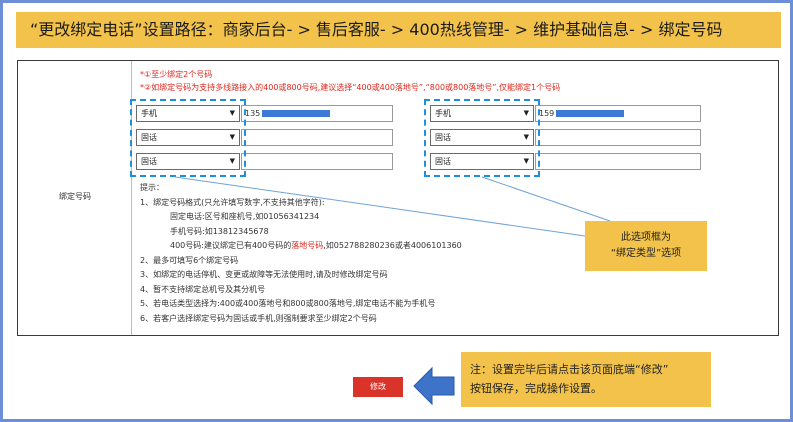  Describe the element at coordinates (546, 199) in the screenshot. I see `connector-line-right` at that location.